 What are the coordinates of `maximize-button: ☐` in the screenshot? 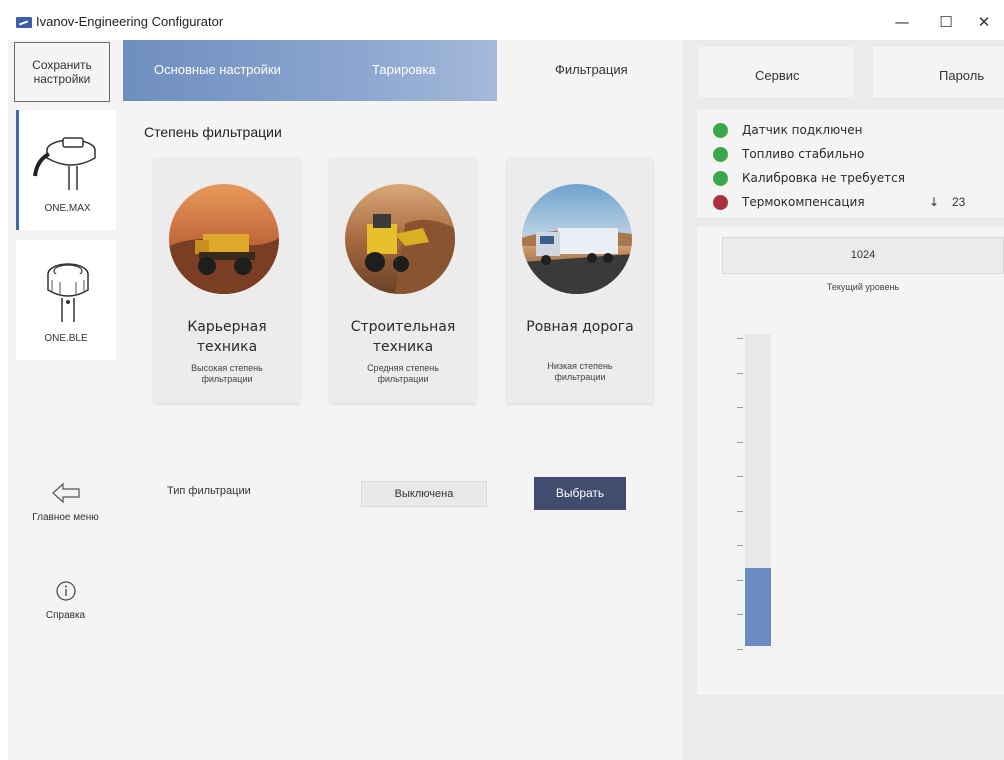 It's located at (946, 22).